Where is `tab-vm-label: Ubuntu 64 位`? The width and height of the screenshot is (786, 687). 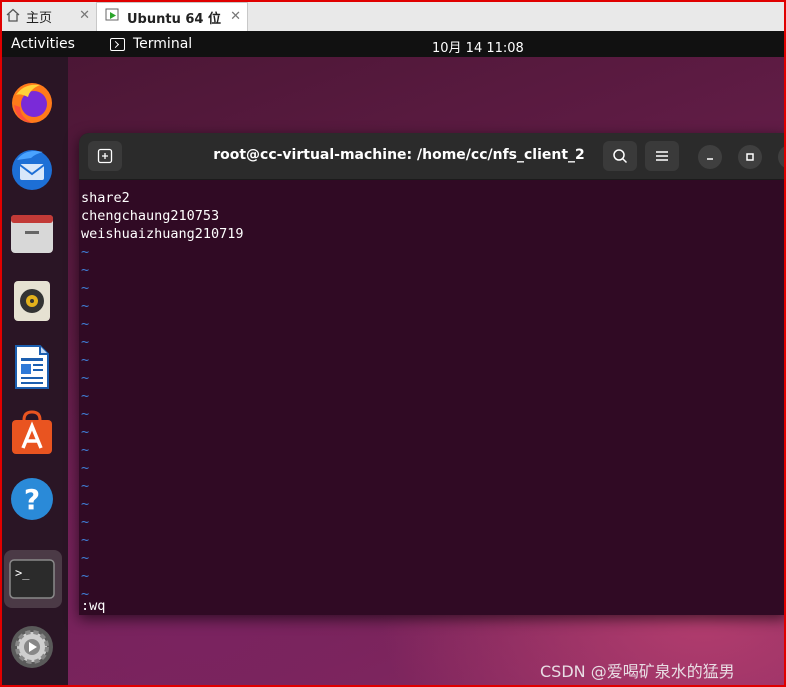 tab-vm-label: Ubuntu 64 位 is located at coordinates (174, 19).